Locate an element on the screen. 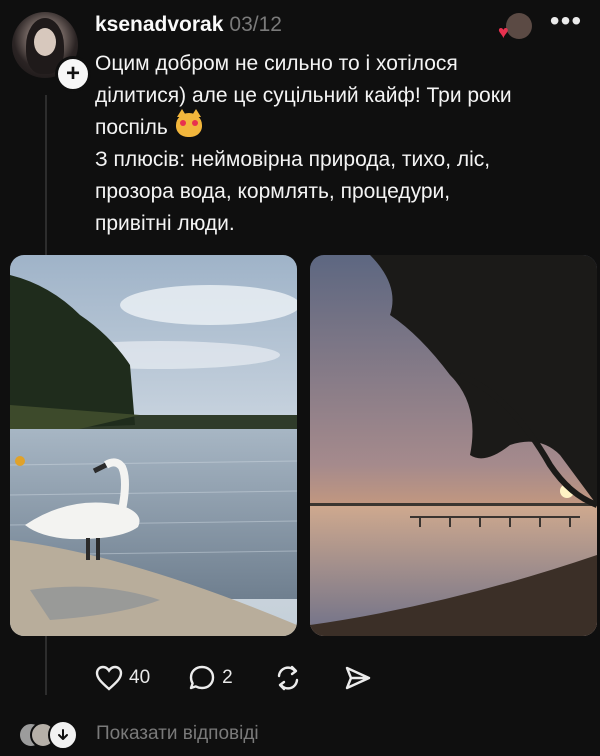  post-text-line-with-emoji: поспіль is located at coordinates (337, 126).